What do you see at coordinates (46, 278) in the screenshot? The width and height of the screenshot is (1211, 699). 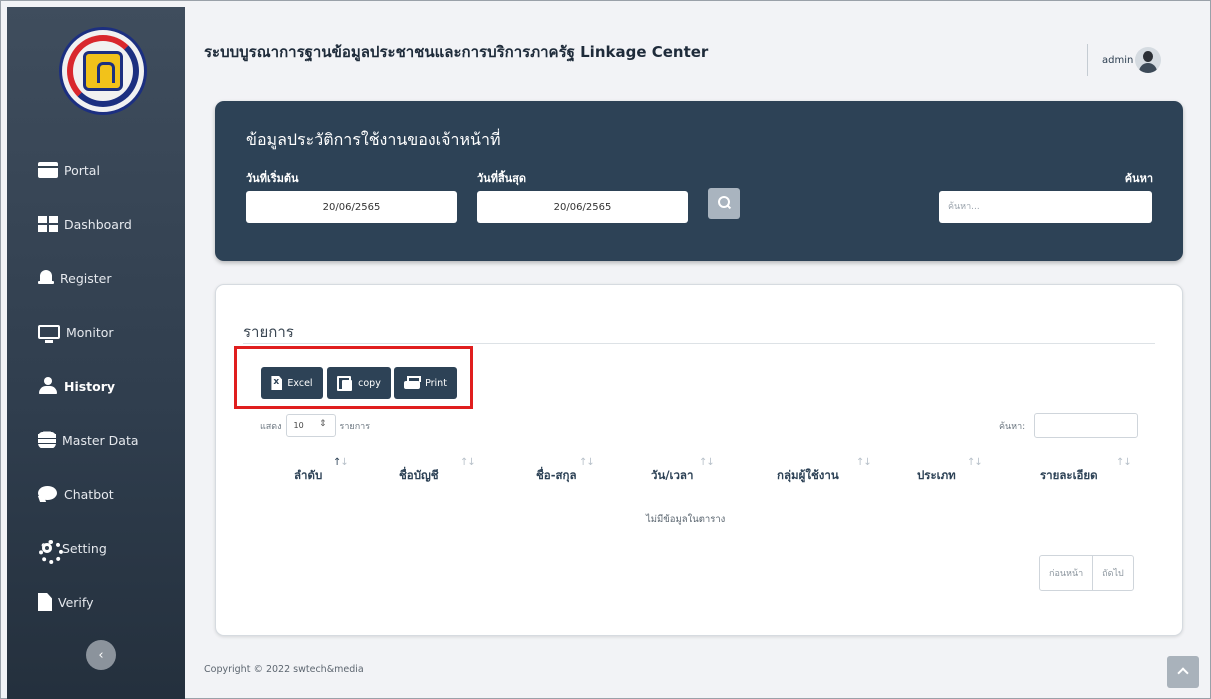 I see `bell-icon` at bounding box center [46, 278].